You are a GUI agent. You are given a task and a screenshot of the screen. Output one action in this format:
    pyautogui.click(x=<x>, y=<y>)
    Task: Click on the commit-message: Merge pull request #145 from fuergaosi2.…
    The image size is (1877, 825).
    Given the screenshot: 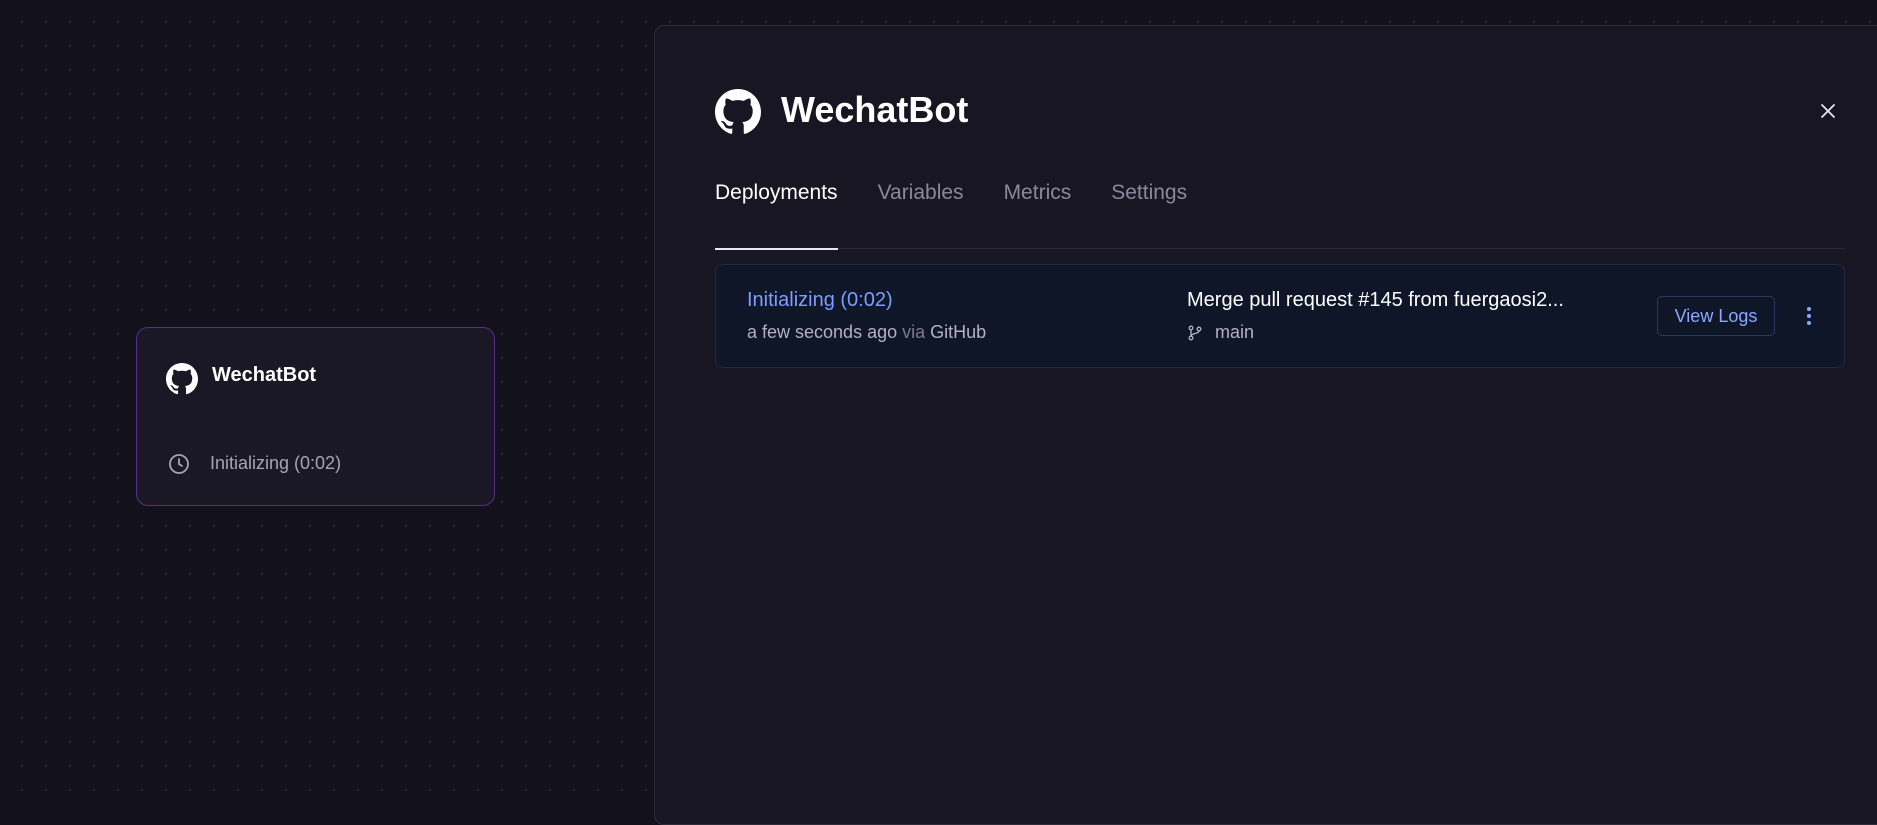 What is the action you would take?
    pyautogui.click(x=1375, y=300)
    